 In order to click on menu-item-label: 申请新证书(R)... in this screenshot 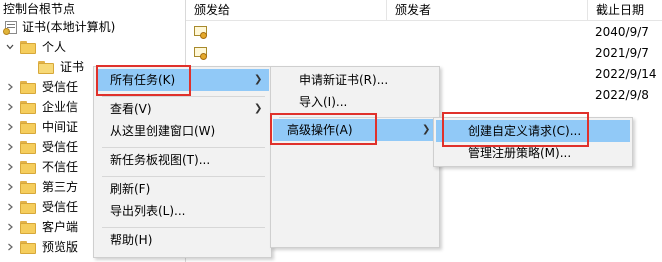, I will do `click(344, 80)`.